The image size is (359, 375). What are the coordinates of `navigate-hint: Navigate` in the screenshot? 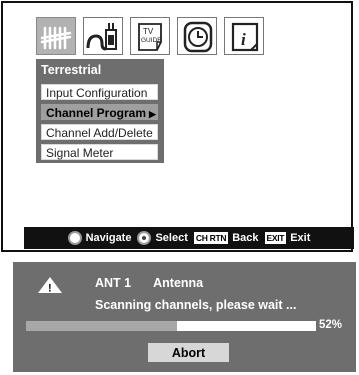 It's located at (99, 238).